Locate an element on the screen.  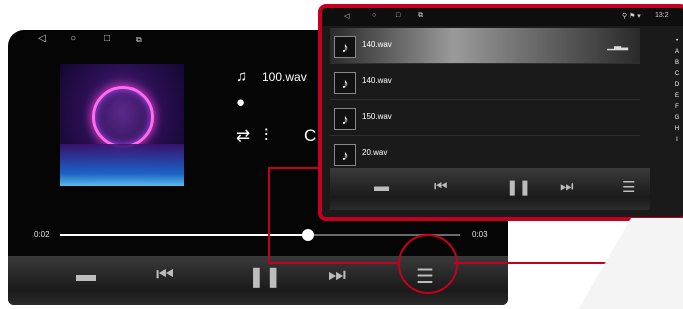
time-elapsed: 0:02 is located at coordinates (42, 234).